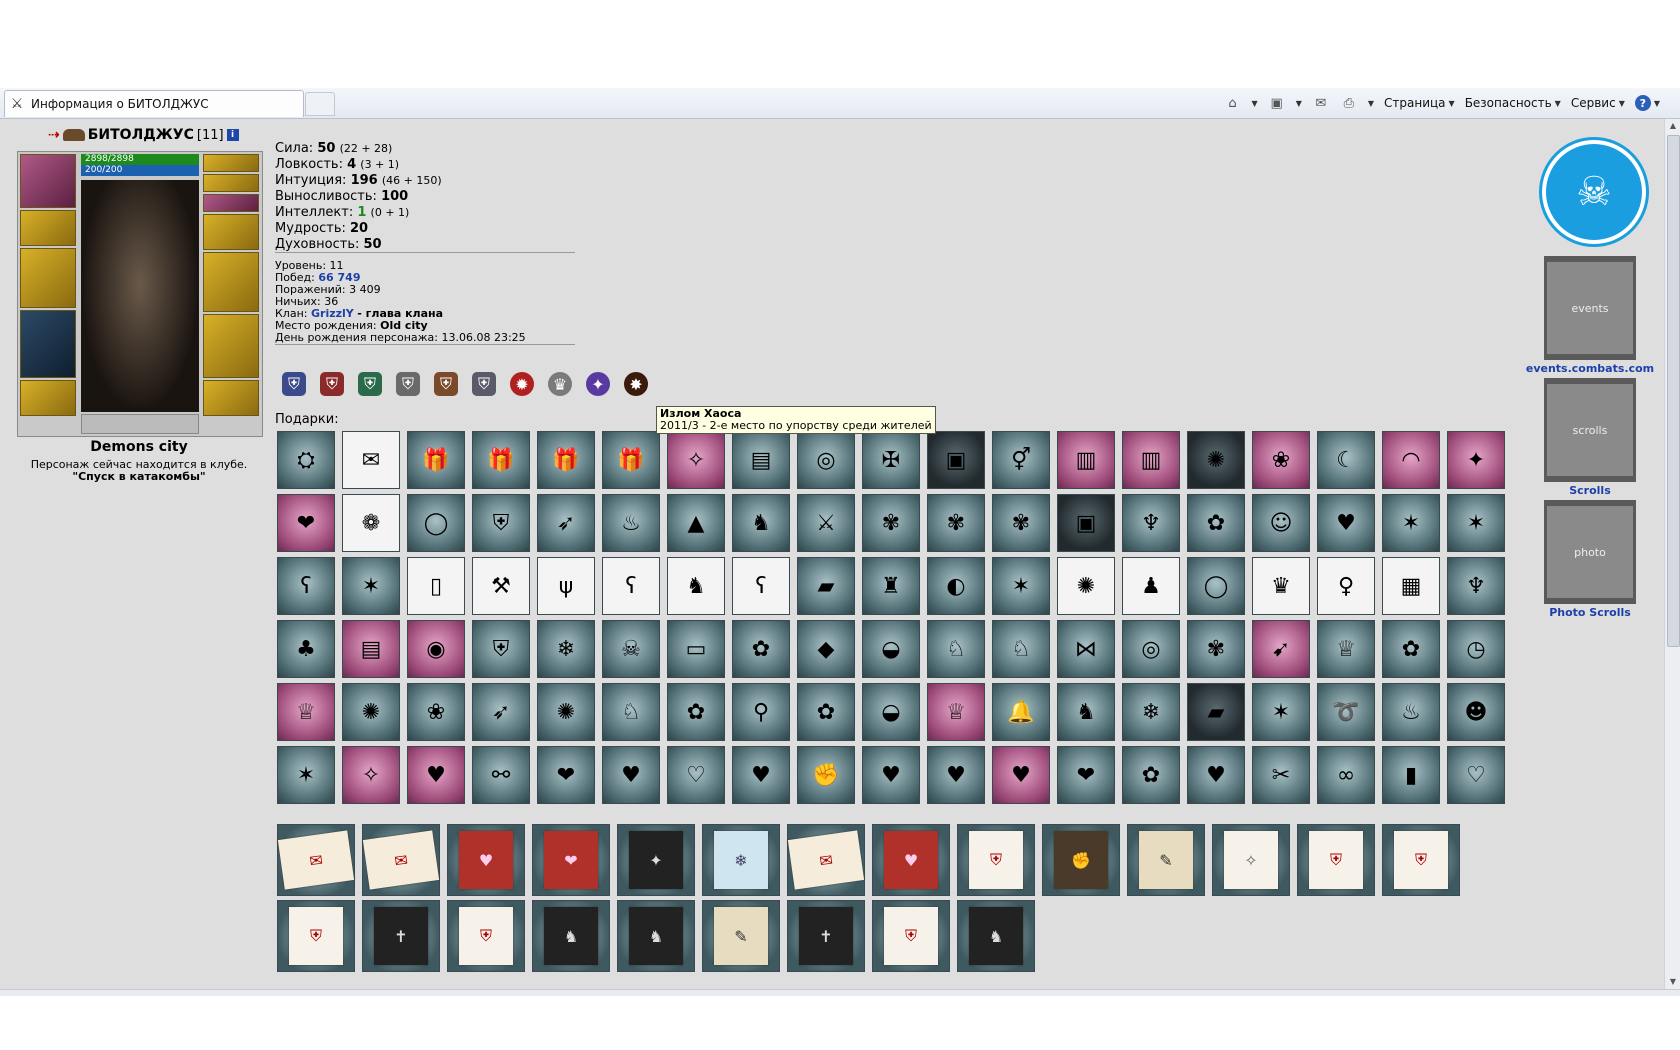 This screenshot has width=1680, height=1050. What do you see at coordinates (1151, 523) in the screenshot?
I see `gift-item: ♆` at bounding box center [1151, 523].